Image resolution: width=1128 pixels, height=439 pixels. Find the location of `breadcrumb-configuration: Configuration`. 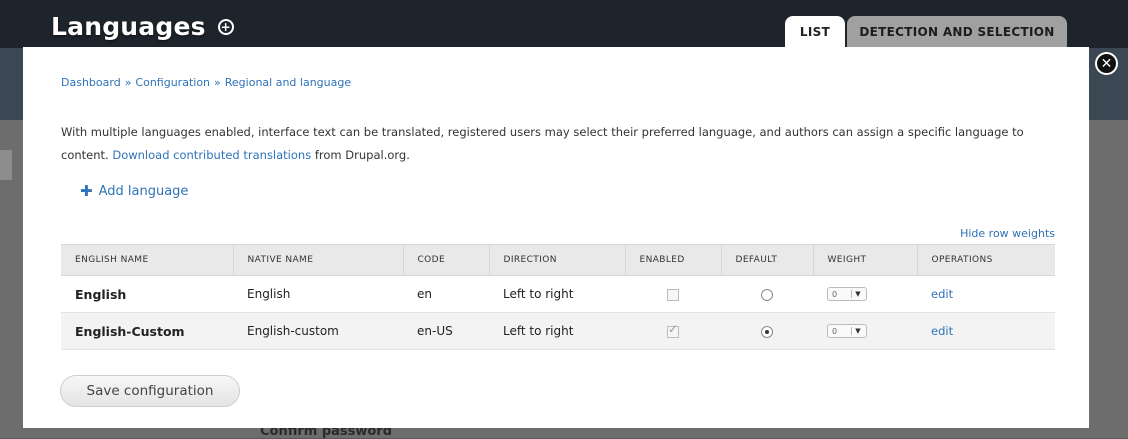

breadcrumb-configuration: Configuration is located at coordinates (172, 82).